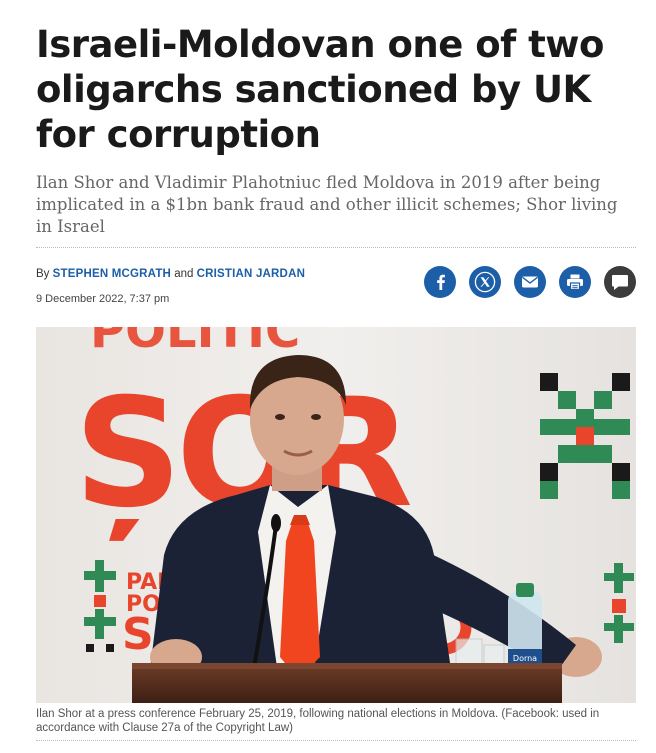 Image resolution: width=656 pixels, height=753 pixels. I want to click on comment-icon, so click(620, 282).